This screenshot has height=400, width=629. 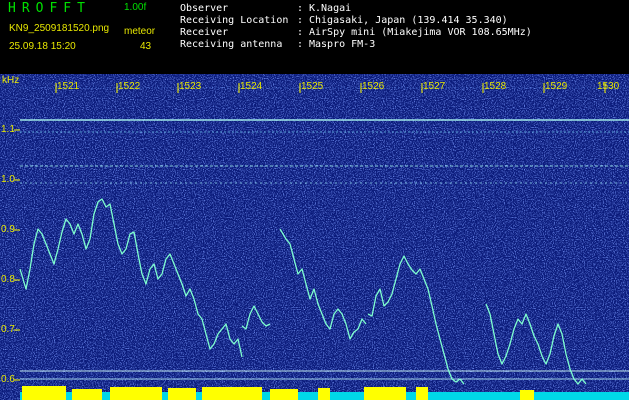 I want to click on y-tick-label: 0.7, so click(x=8, y=329).